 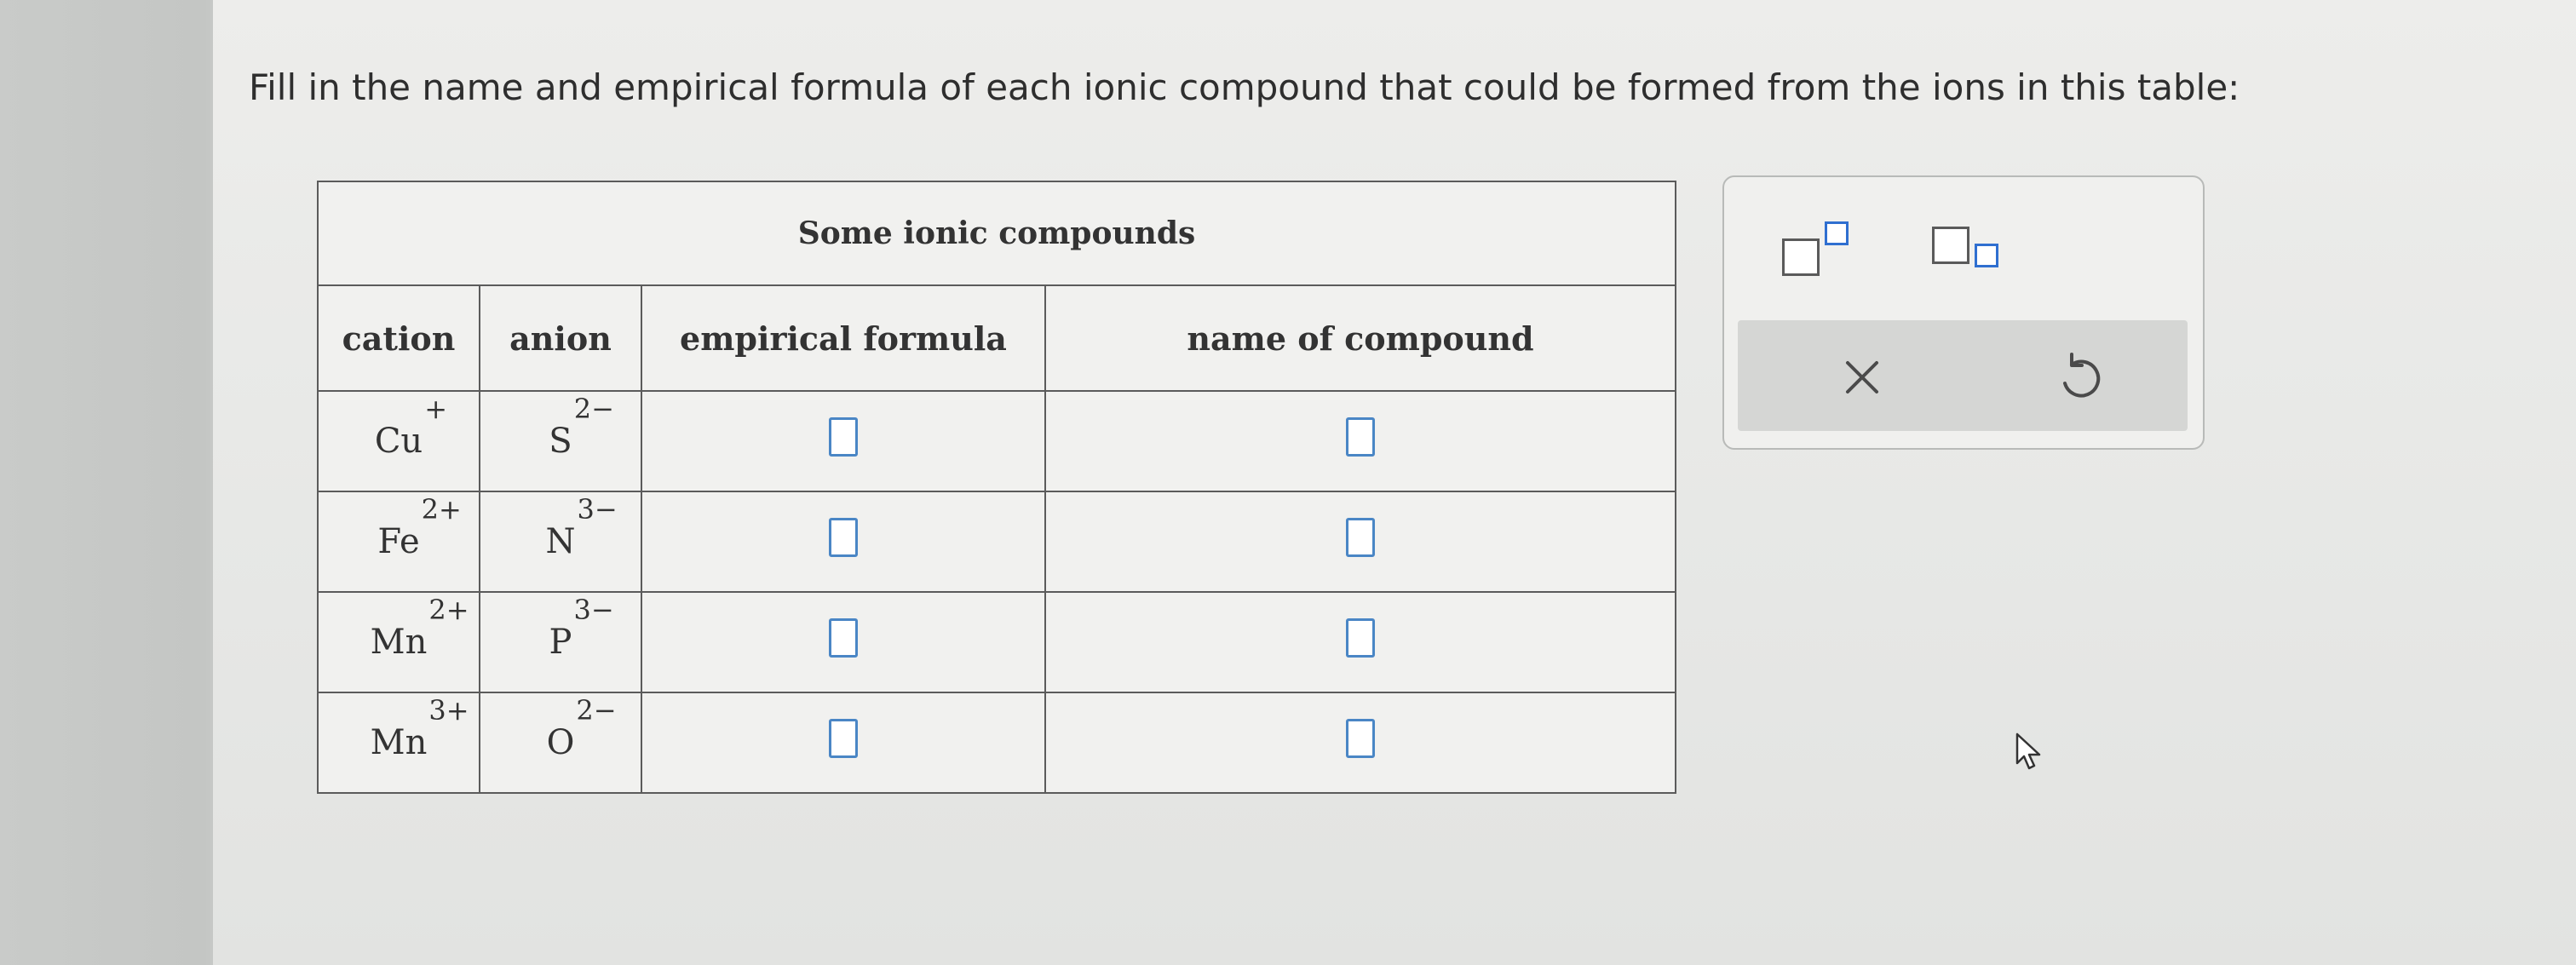 I want to click on undo-icon, so click(x=2082, y=375).